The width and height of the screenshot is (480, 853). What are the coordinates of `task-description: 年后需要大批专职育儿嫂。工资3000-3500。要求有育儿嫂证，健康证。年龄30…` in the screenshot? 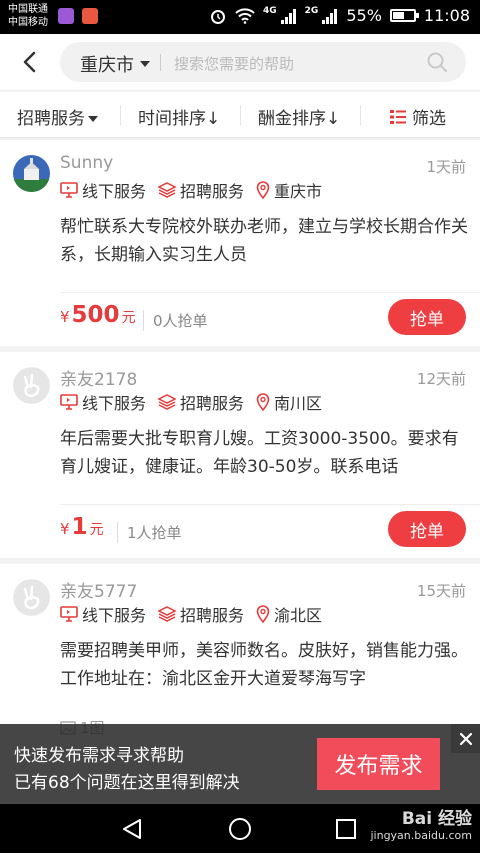 It's located at (259, 453).